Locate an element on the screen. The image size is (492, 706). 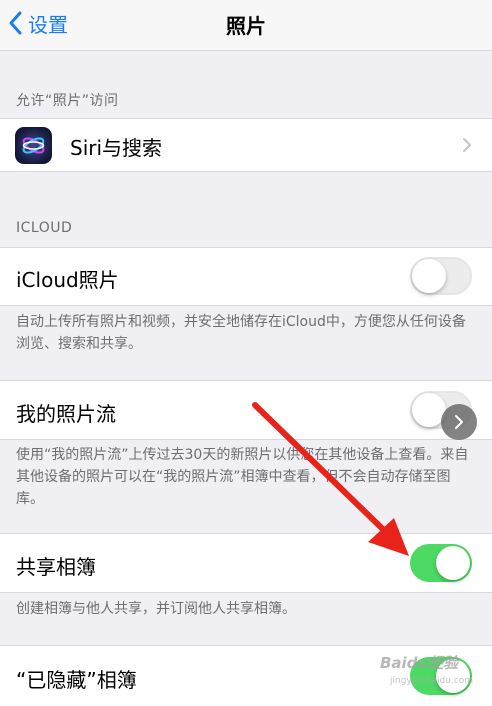
baidu-watermark: Baidu经验 is located at coordinates (419, 663).